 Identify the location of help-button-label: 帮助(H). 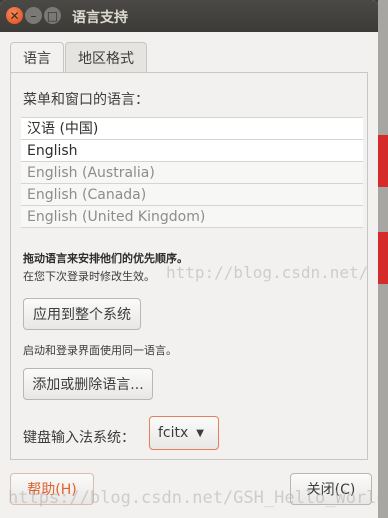
(52, 490).